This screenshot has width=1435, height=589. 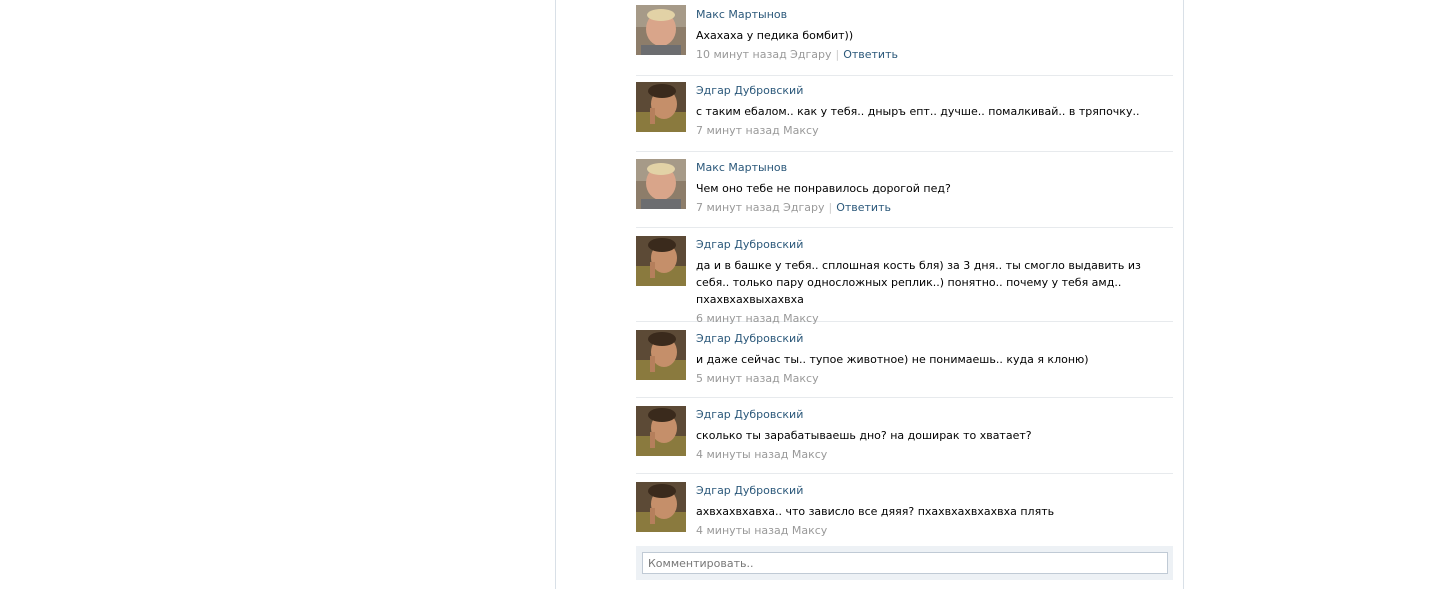 I want to click on comment-timestamp: 5 минут назад Максу, so click(x=931, y=379).